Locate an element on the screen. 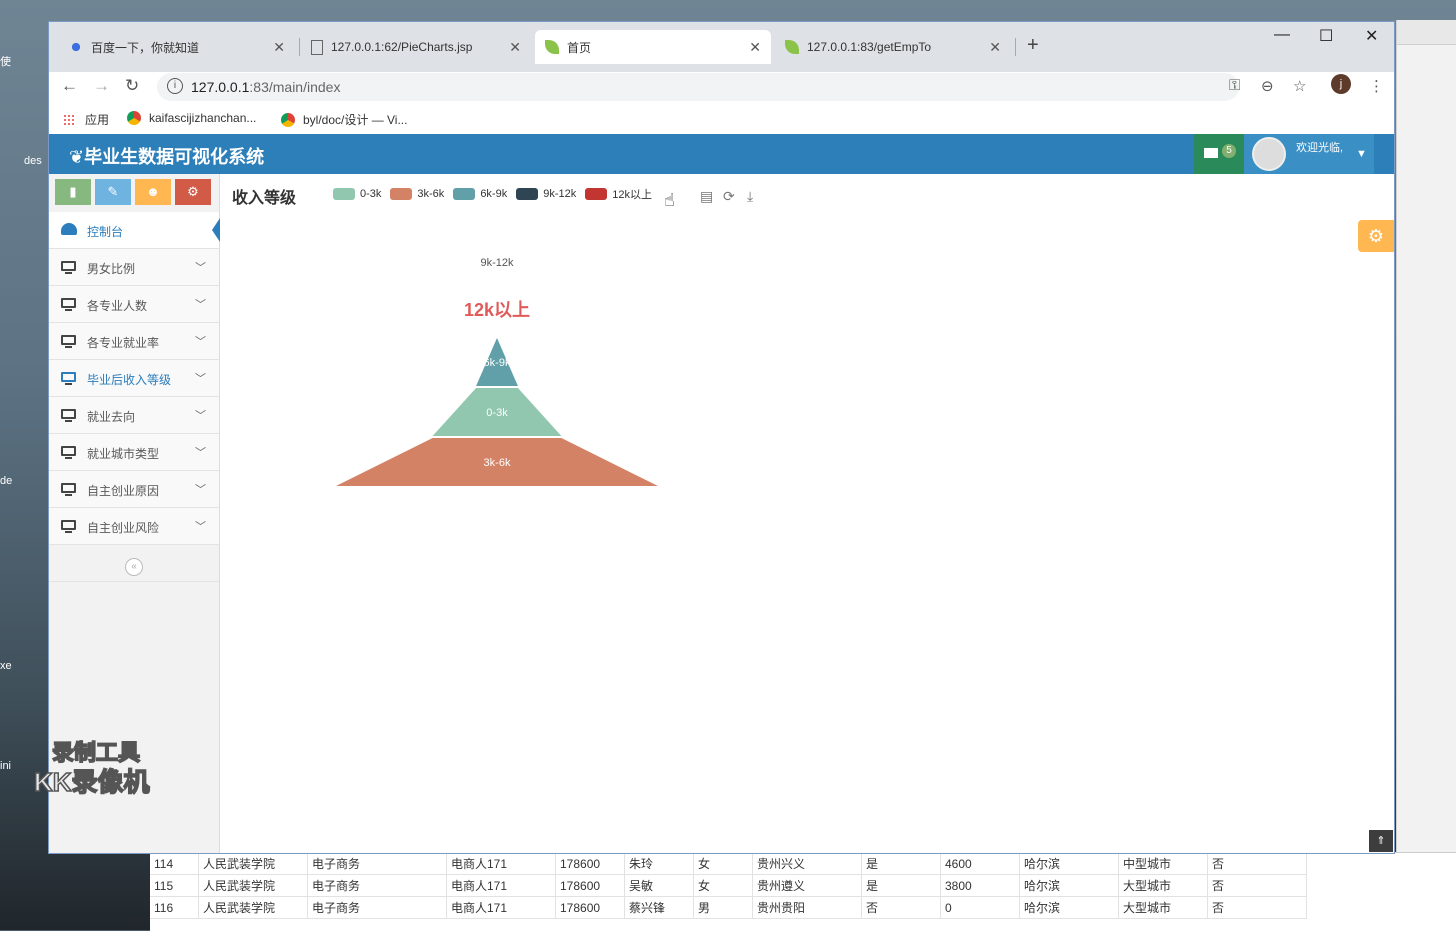 The width and height of the screenshot is (1456, 931). zoom-icon: ⊖ is located at coordinates (1267, 86).